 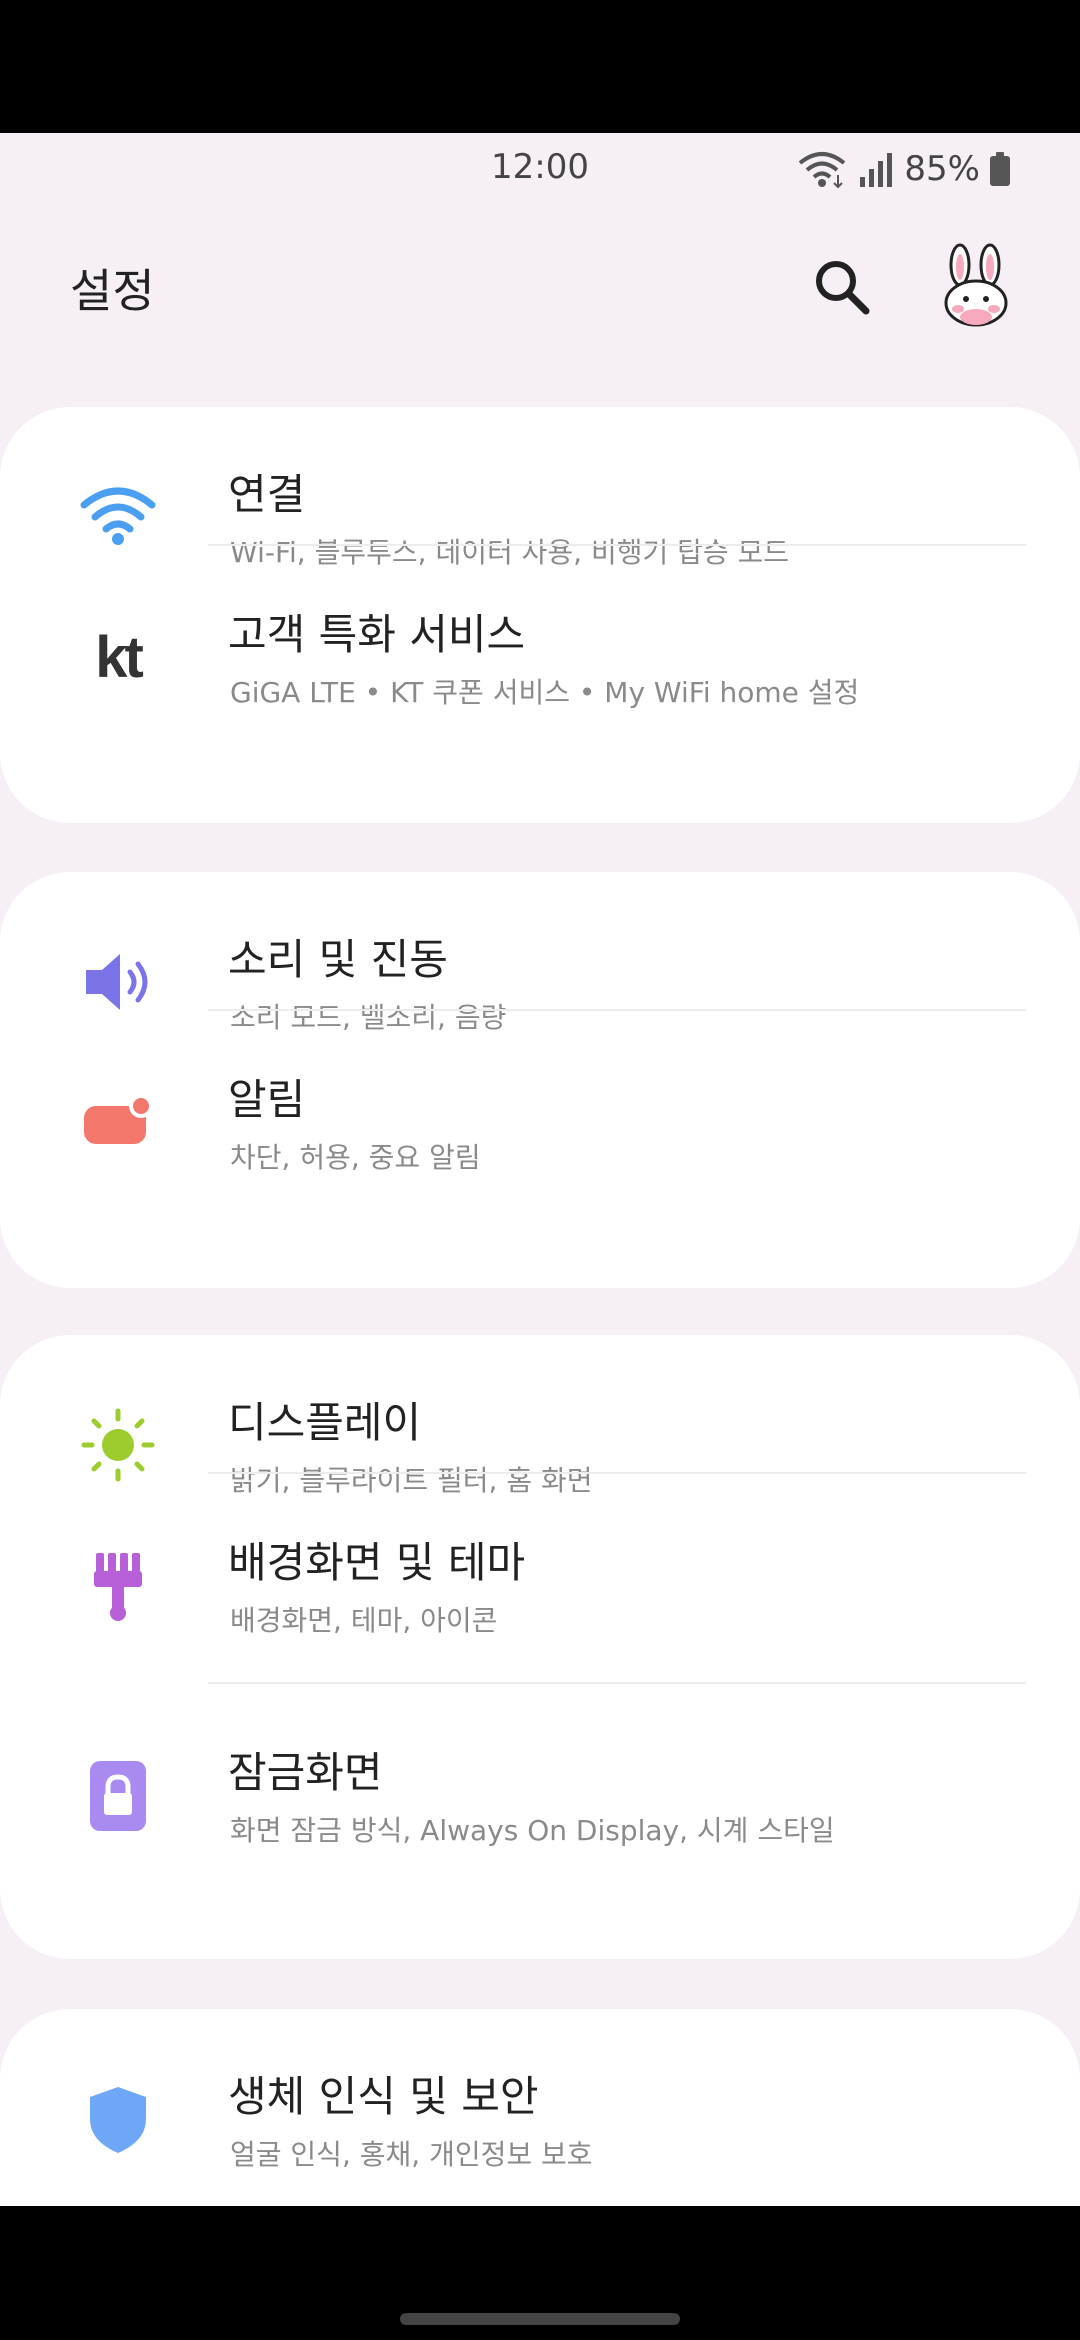 What do you see at coordinates (267, 1099) in the screenshot?
I see `item-title: 알림` at bounding box center [267, 1099].